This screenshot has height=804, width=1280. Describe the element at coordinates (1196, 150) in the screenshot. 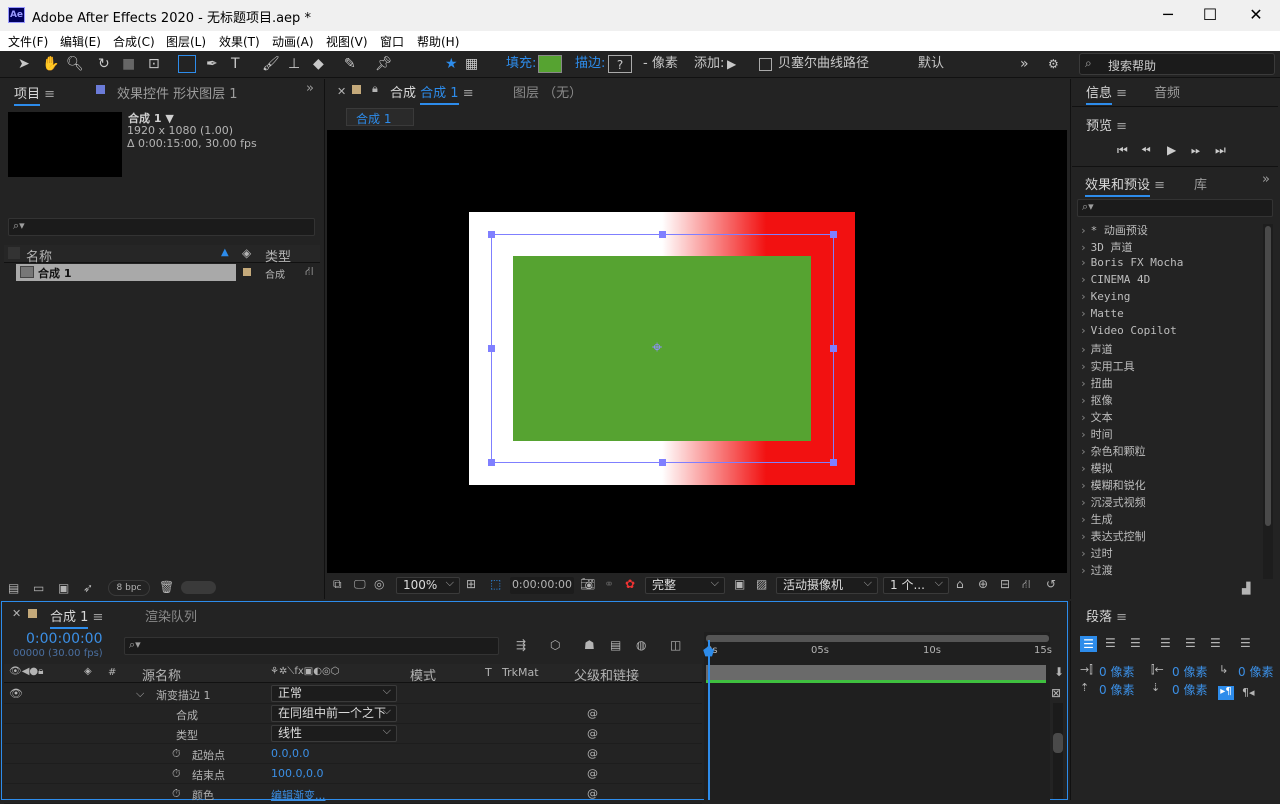

I see `next-frame-icon: ⏩︎` at that location.